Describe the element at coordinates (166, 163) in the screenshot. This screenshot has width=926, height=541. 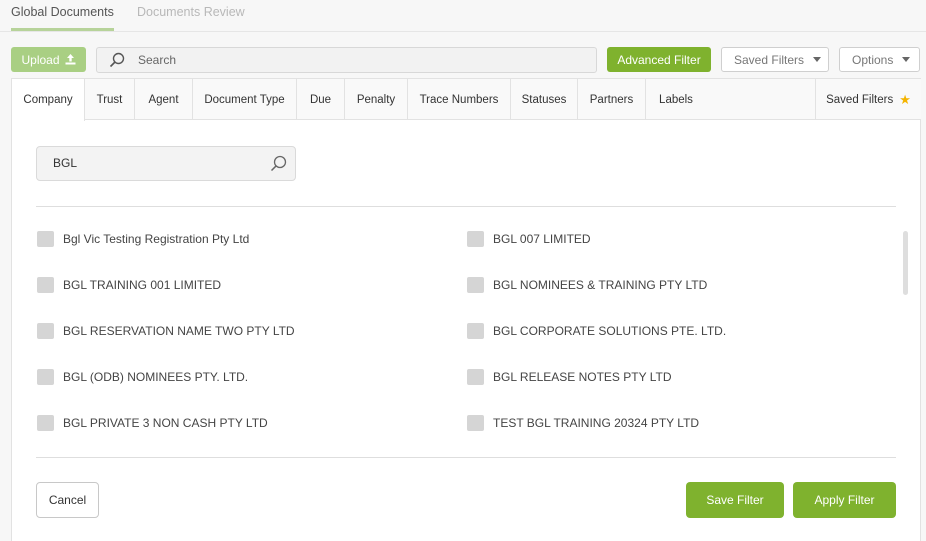
I see `company-search-input: BGL` at that location.